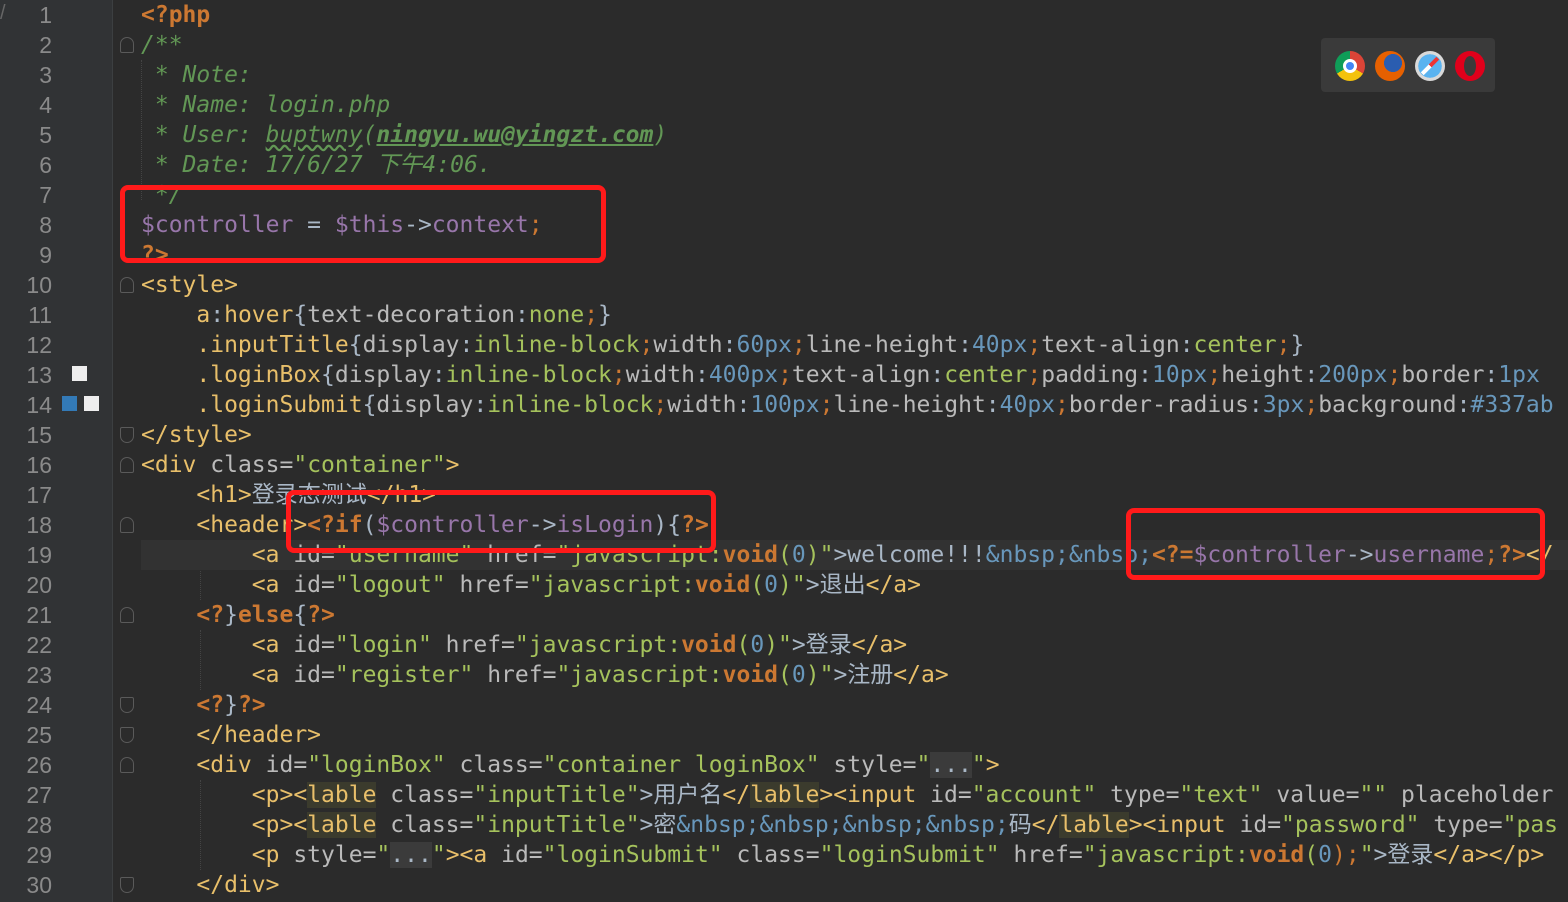 This screenshot has width=1568, height=902. What do you see at coordinates (1530, 825) in the screenshot?
I see `token: "pas` at bounding box center [1530, 825].